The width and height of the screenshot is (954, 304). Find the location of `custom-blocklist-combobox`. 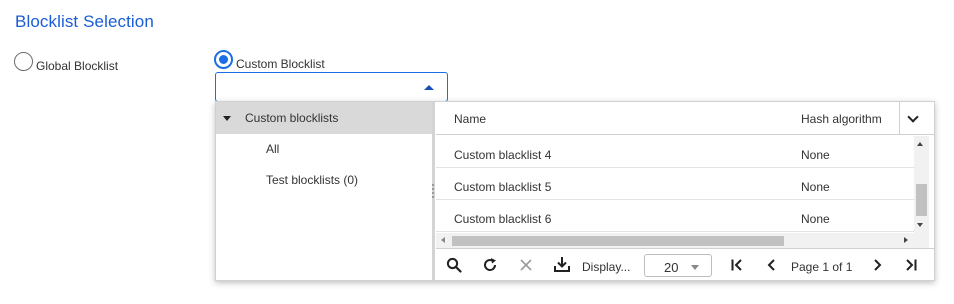

custom-blocklist-combobox is located at coordinates (331, 87).